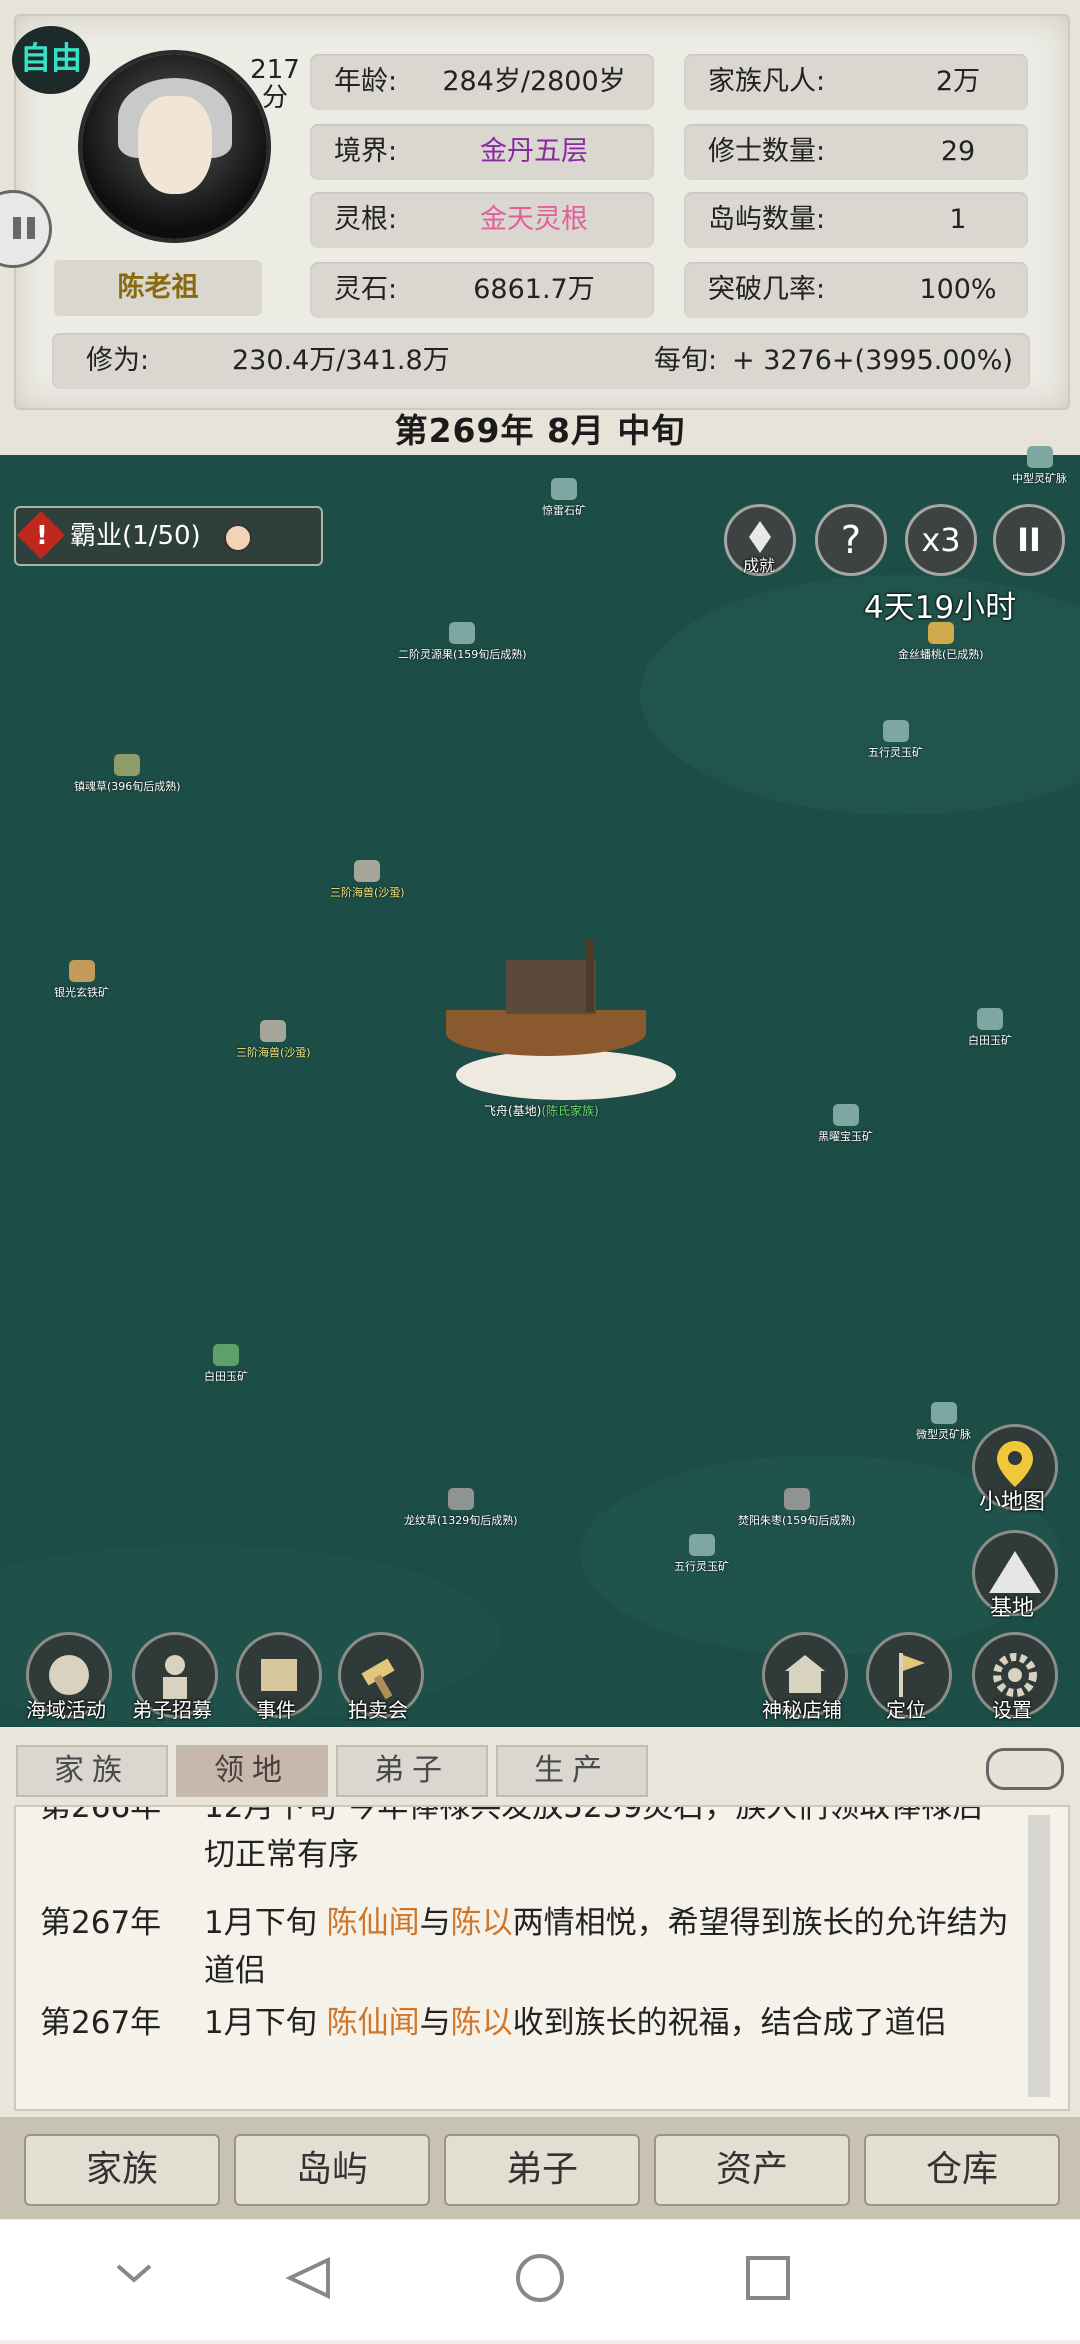 This screenshot has height=2344, width=1080. What do you see at coordinates (81, 980) in the screenshot?
I see `map-marker: 银光玄铁矿` at bounding box center [81, 980].